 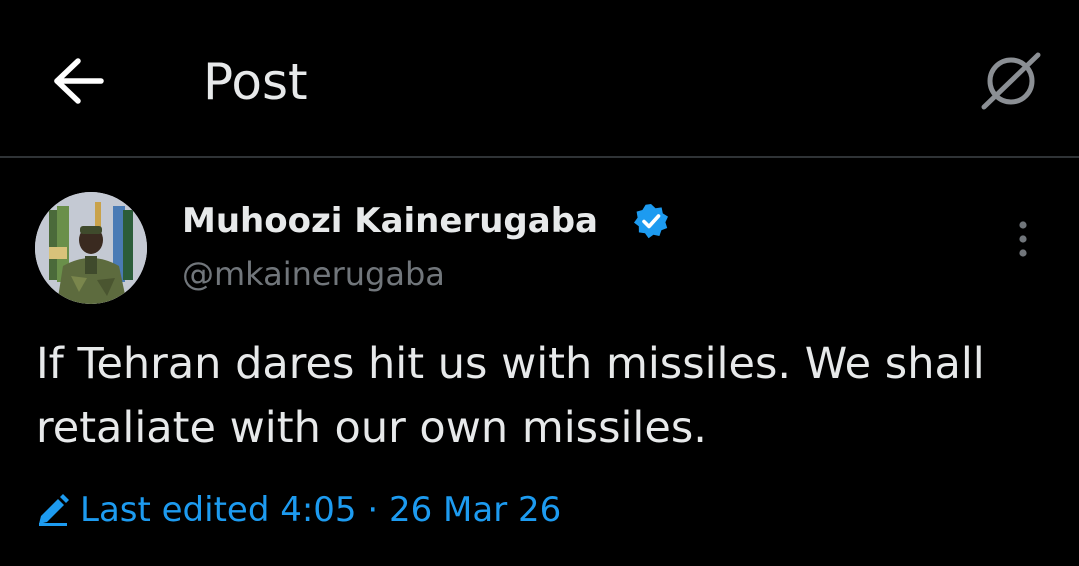 I want to click on back-button, so click(x=78, y=81).